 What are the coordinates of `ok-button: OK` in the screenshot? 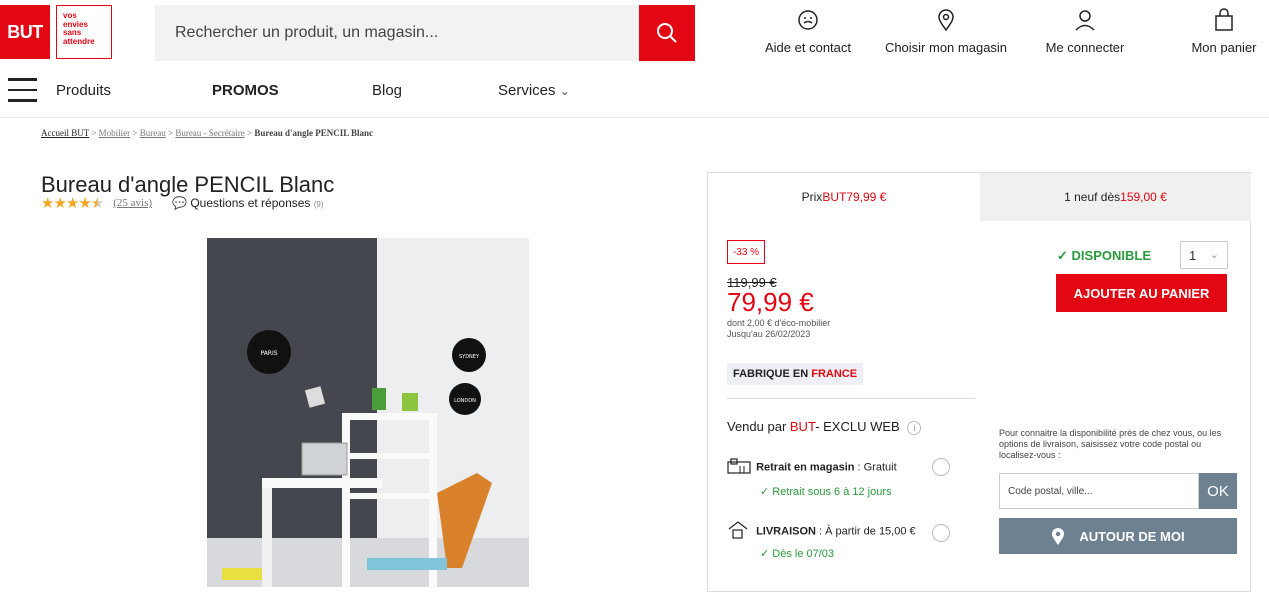 It's located at (1218, 491).